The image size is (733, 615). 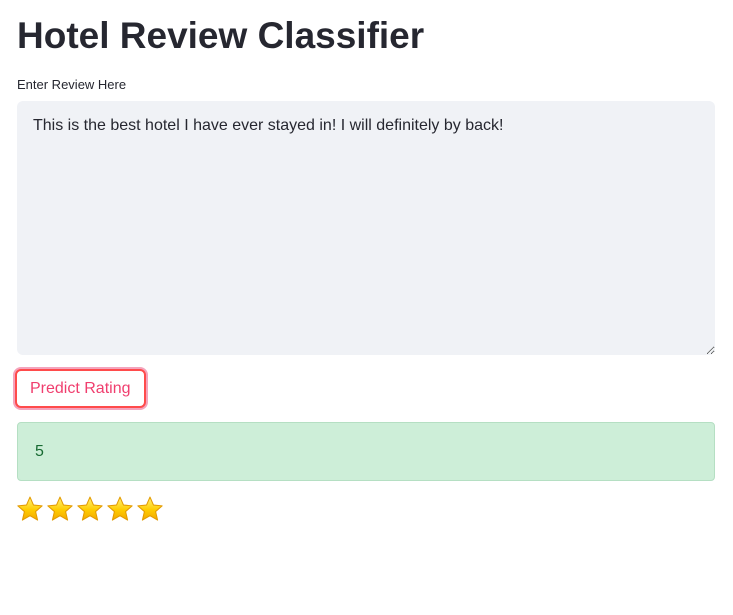 I want to click on predict-rating-button: Predict Rating, so click(x=80, y=388).